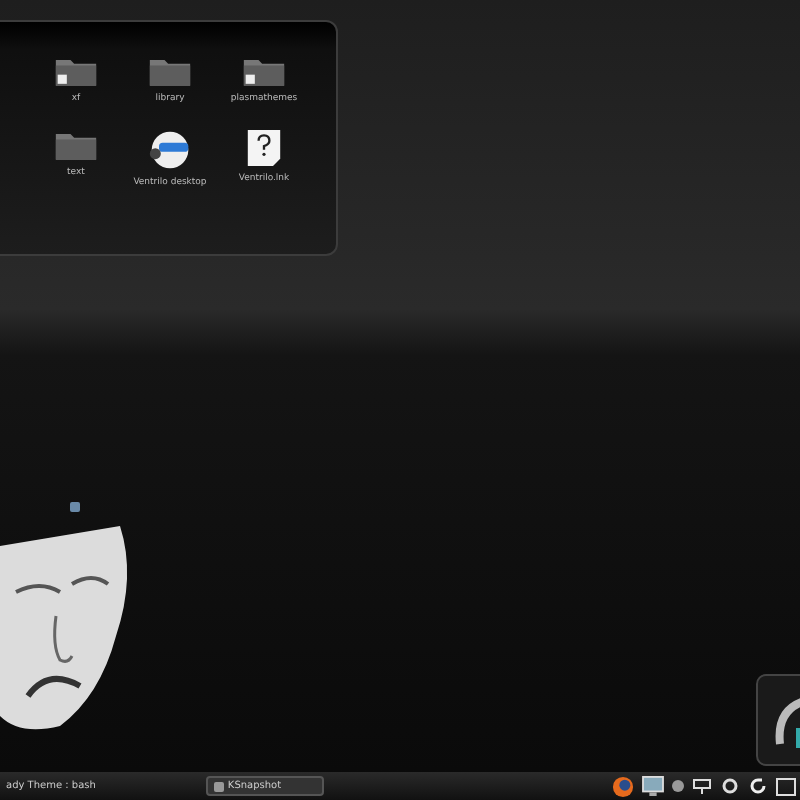 The image size is (800, 800). I want to click on question-document-icon, so click(264, 148).